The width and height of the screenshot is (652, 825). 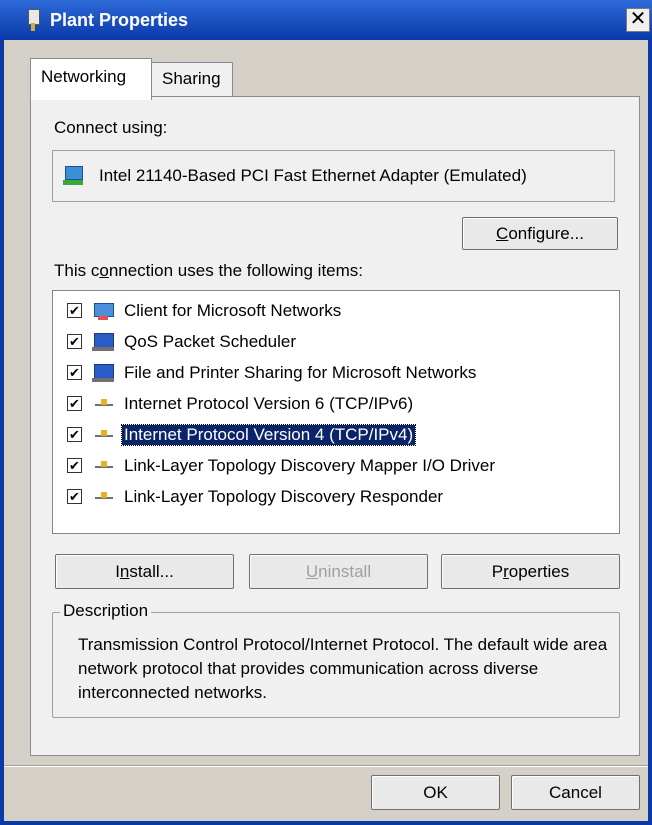 What do you see at coordinates (84, 76) in the screenshot?
I see `tab-networking-label: Networking` at bounding box center [84, 76].